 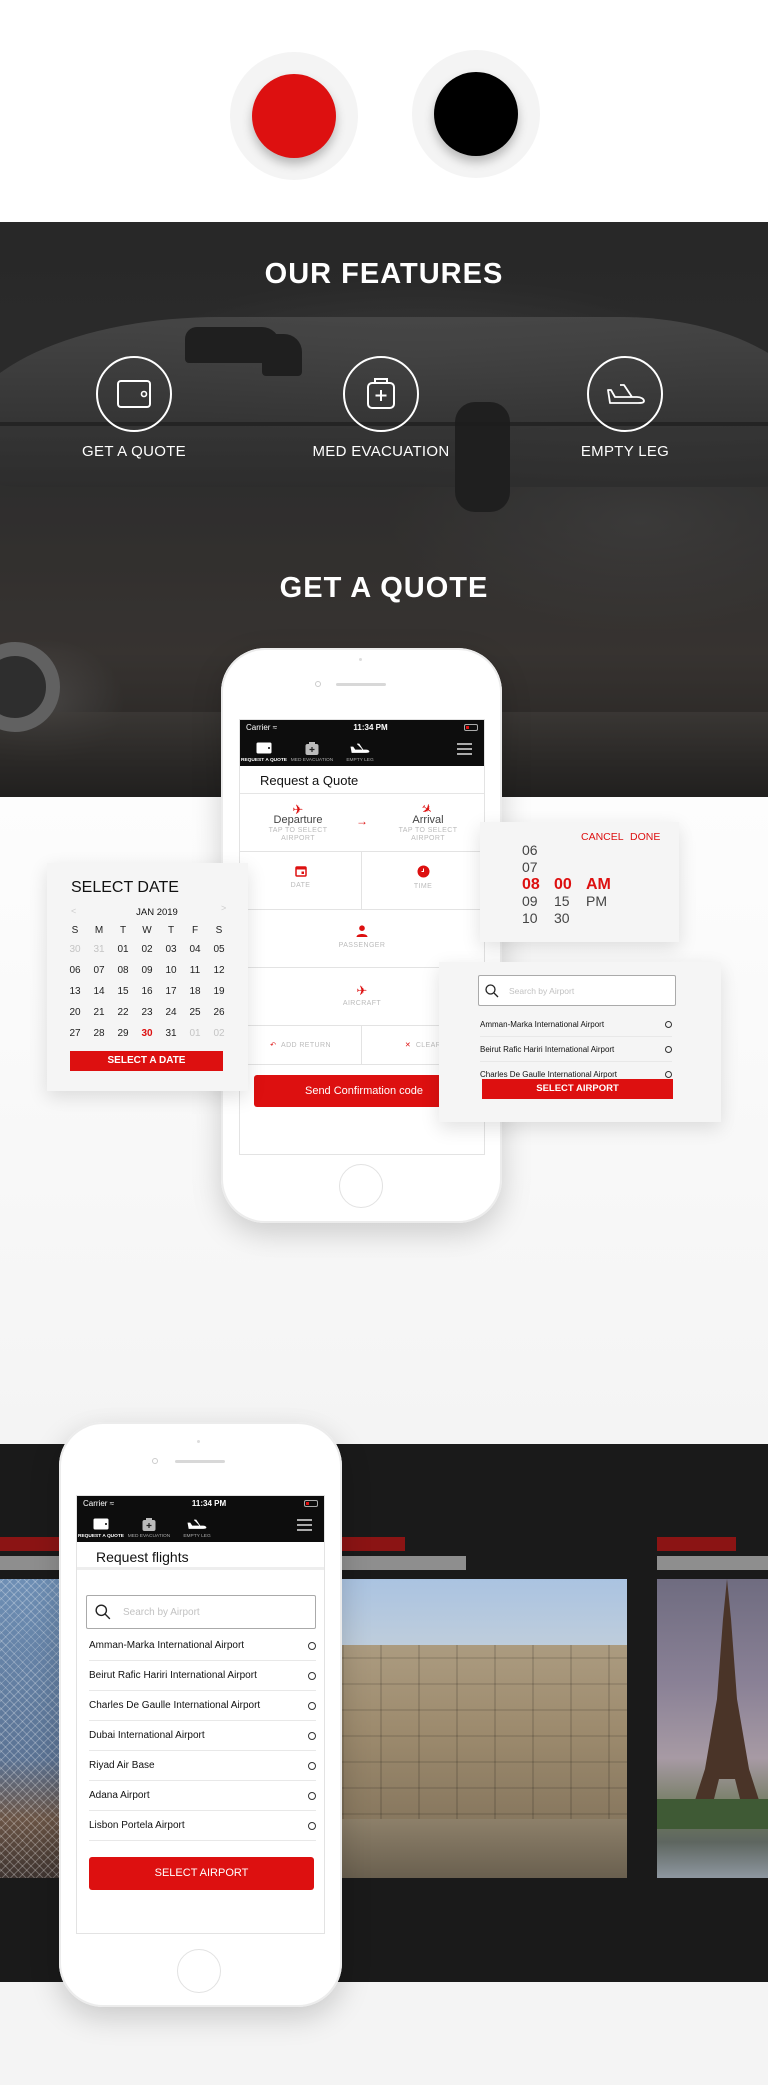 What do you see at coordinates (99, 970) in the screenshot?
I see `calendar-day: 07` at bounding box center [99, 970].